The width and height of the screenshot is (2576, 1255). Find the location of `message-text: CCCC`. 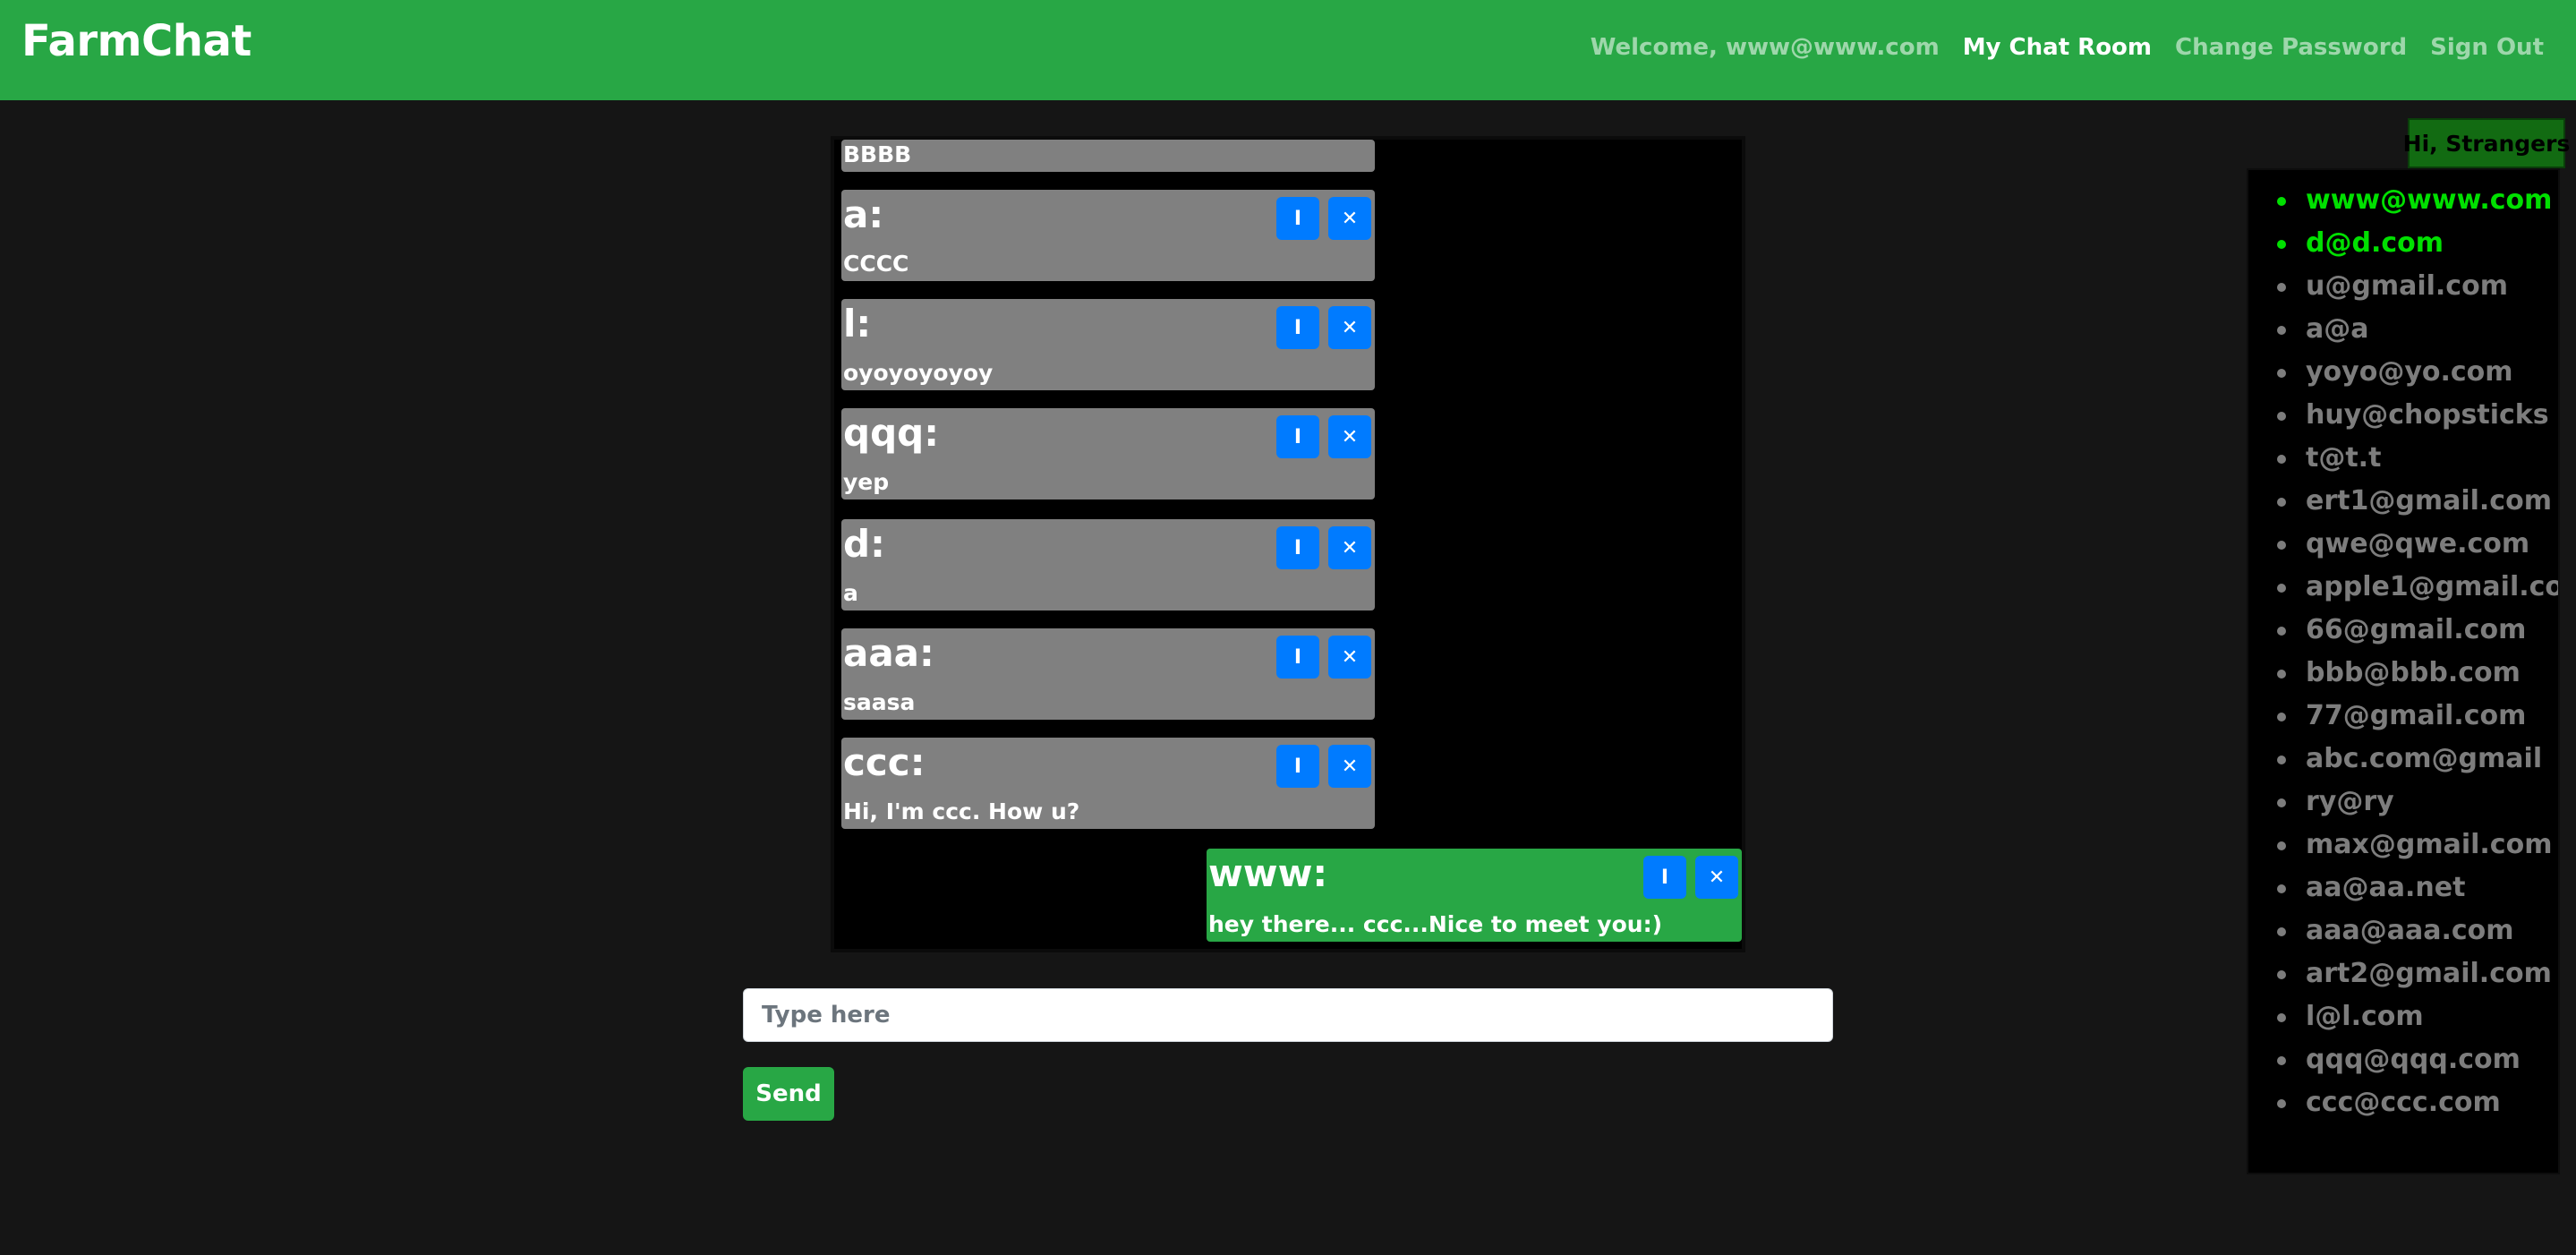

message-text: CCCC is located at coordinates (876, 264).